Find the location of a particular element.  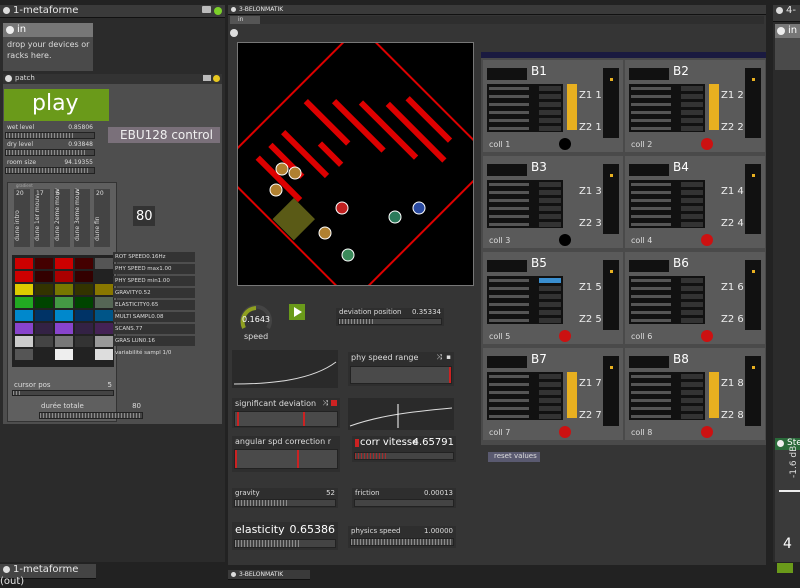

add-icon is located at coordinates (6, 569).